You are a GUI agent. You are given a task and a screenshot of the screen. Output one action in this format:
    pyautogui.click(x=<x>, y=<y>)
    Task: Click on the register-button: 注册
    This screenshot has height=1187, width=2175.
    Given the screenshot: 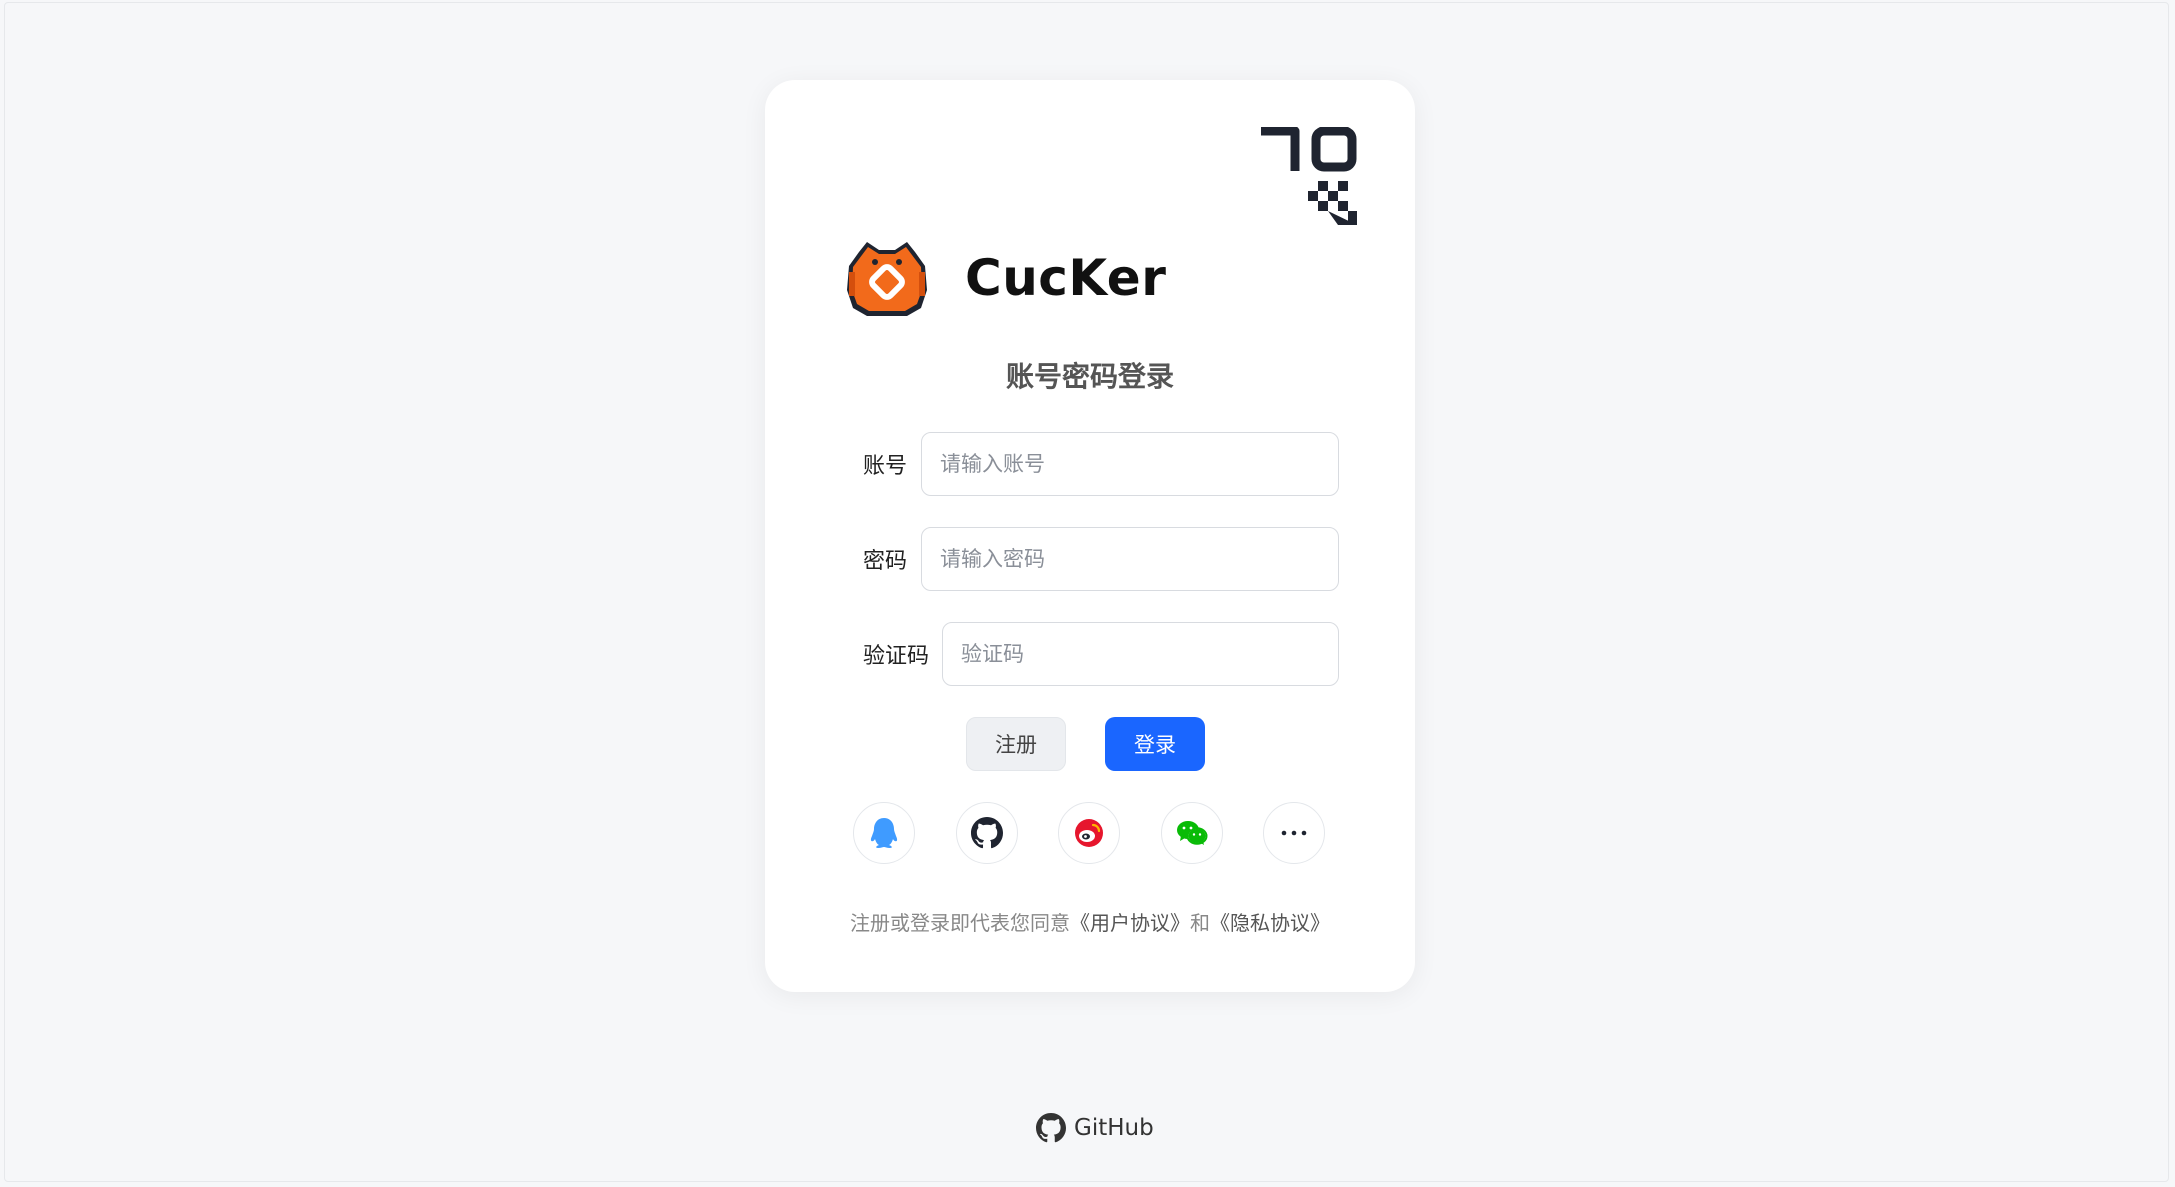 What is the action you would take?
    pyautogui.click(x=1016, y=744)
    